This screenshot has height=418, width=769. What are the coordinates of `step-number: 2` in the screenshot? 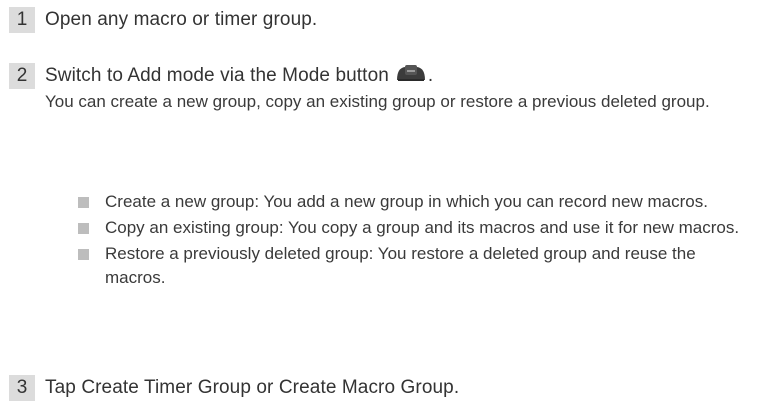 It's located at (22, 76).